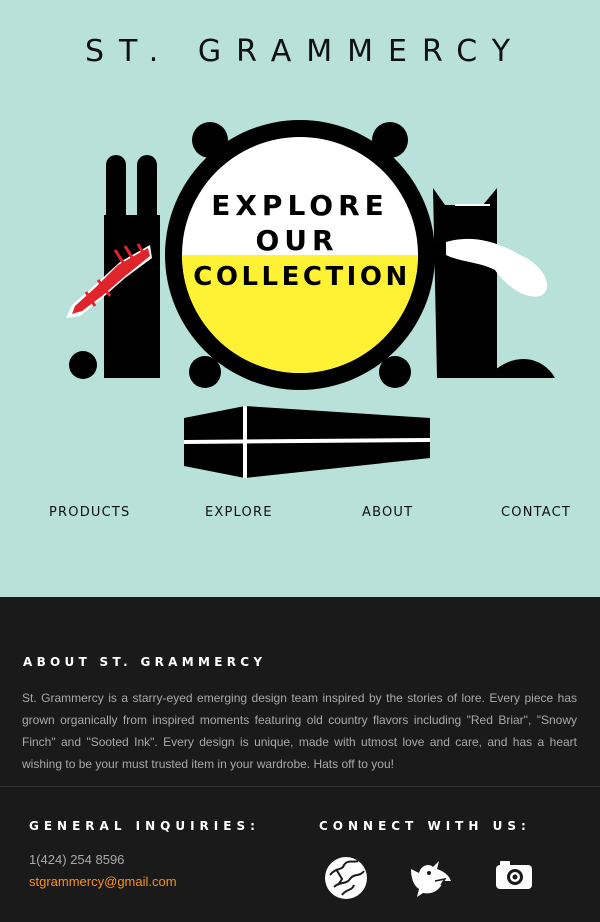  I want to click on hero-line-1: EXPLORE, so click(300, 205).